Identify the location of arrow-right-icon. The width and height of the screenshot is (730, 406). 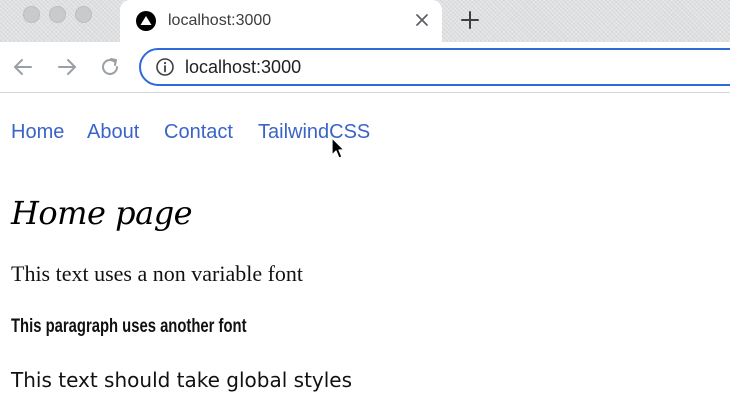
(67, 67).